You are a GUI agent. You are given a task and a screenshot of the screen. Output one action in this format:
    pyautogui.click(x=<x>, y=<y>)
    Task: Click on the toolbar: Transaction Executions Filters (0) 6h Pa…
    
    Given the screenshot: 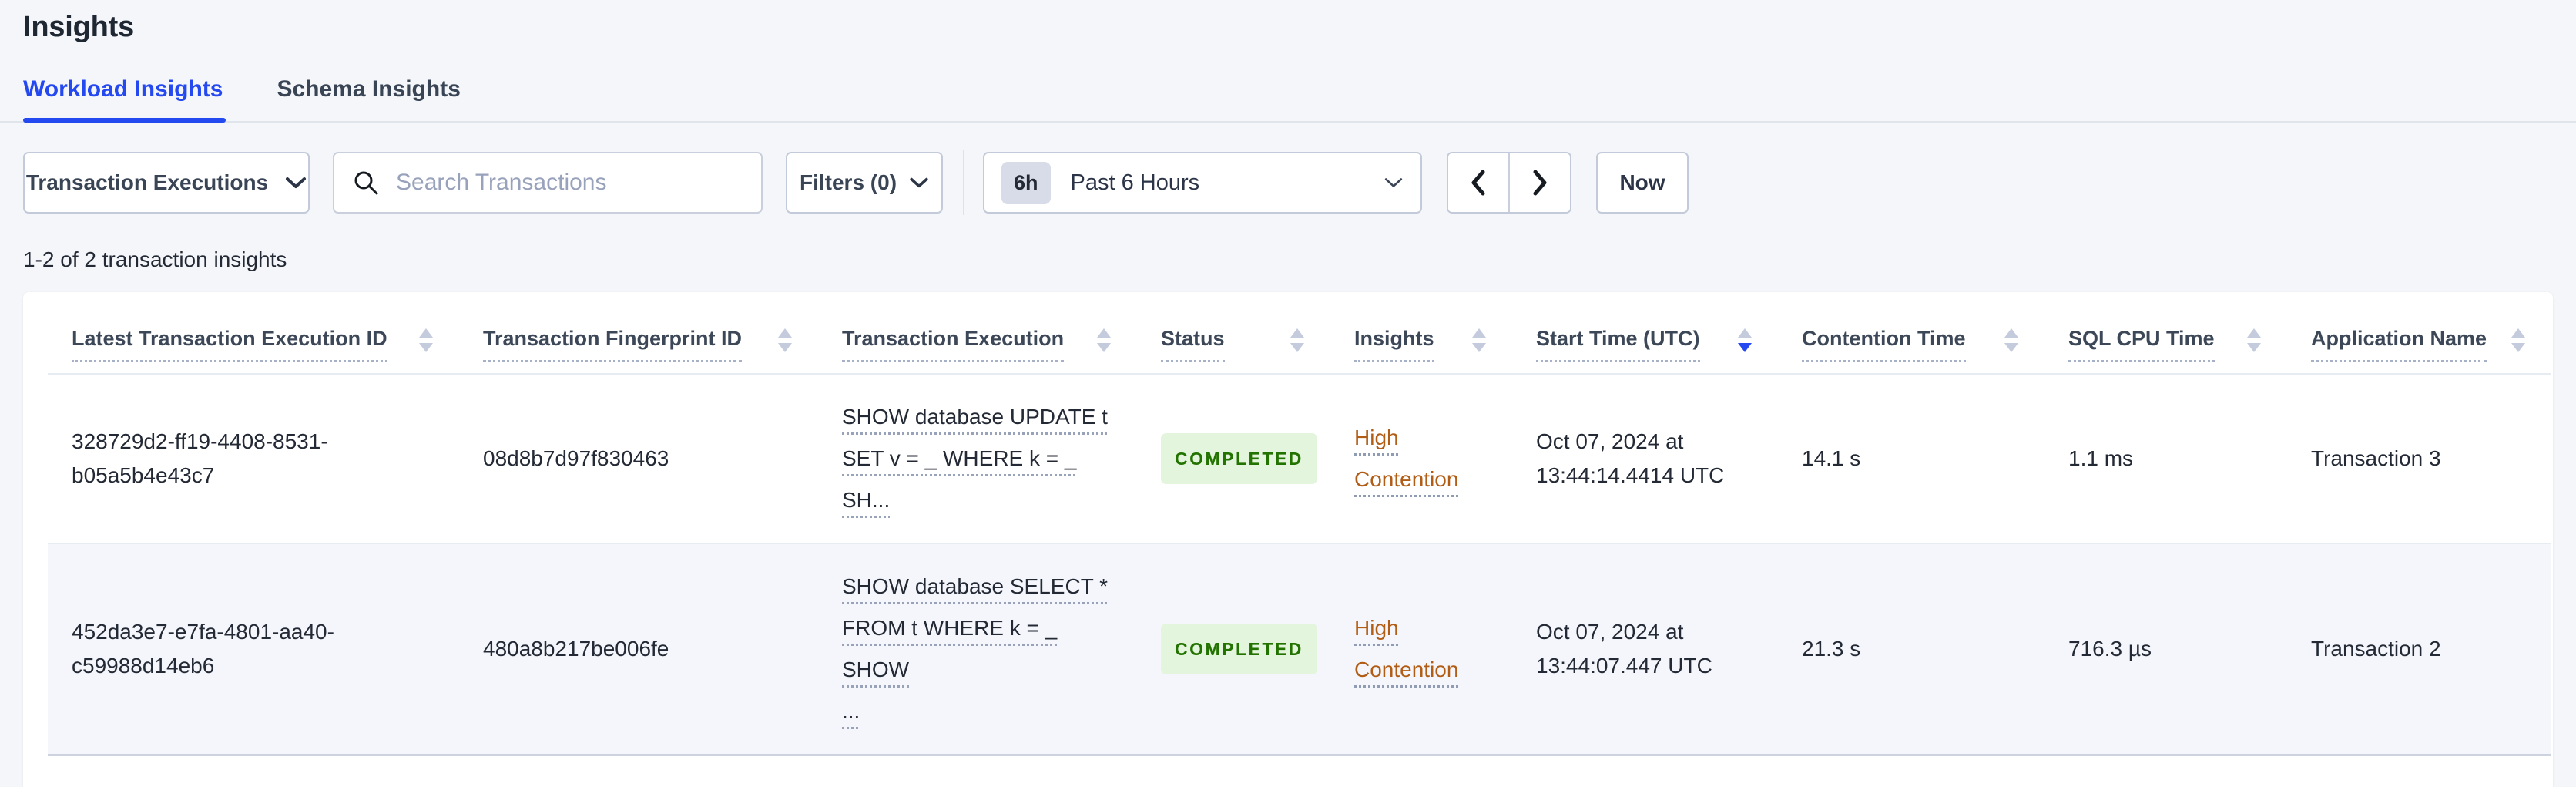 What is the action you would take?
    pyautogui.click(x=1288, y=182)
    